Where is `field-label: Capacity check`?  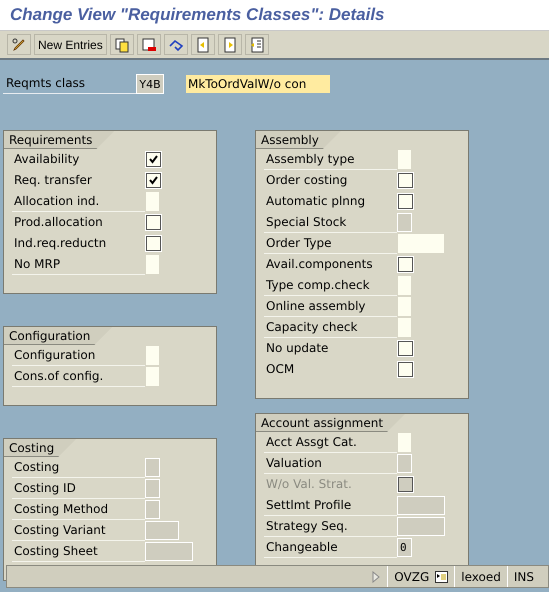 field-label: Capacity check is located at coordinates (330, 328).